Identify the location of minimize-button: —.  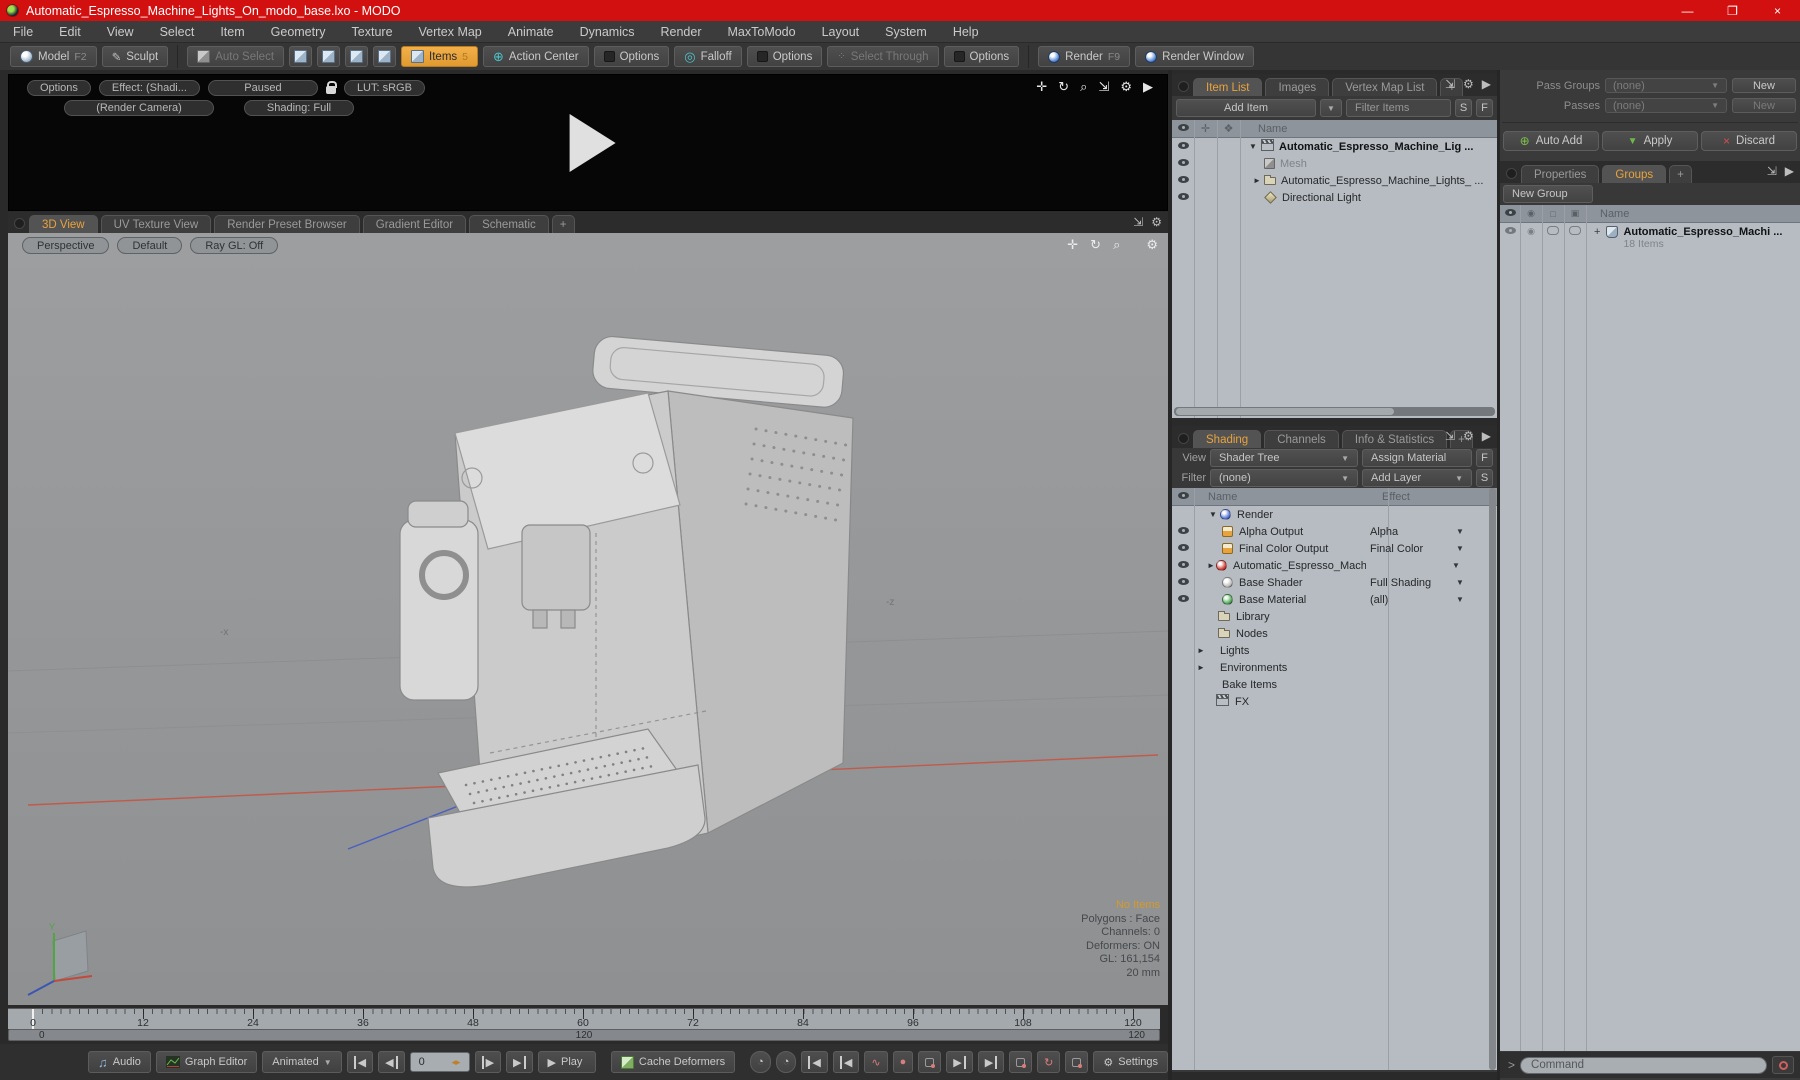
(1687, 10).